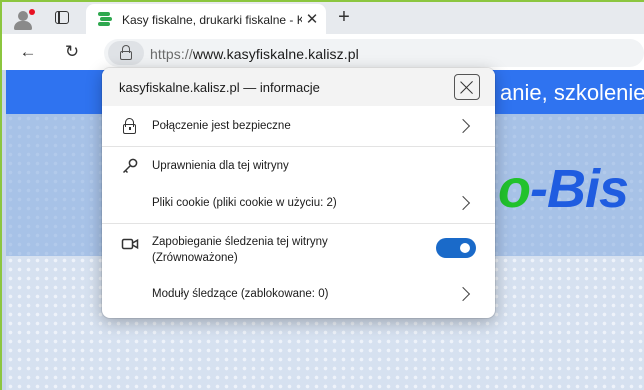 This screenshot has height=390, width=644. I want to click on url-text: https://www.kasyfiskalne.kalisz.pl, so click(254, 54).